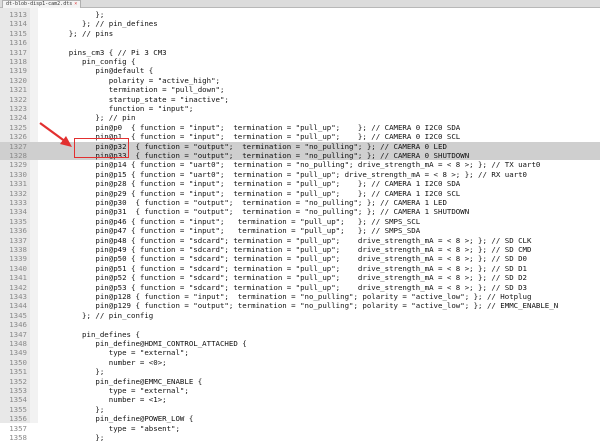 This screenshot has height=442, width=600. I want to click on code-line: 1357 type = "absent";, so click(300, 428).